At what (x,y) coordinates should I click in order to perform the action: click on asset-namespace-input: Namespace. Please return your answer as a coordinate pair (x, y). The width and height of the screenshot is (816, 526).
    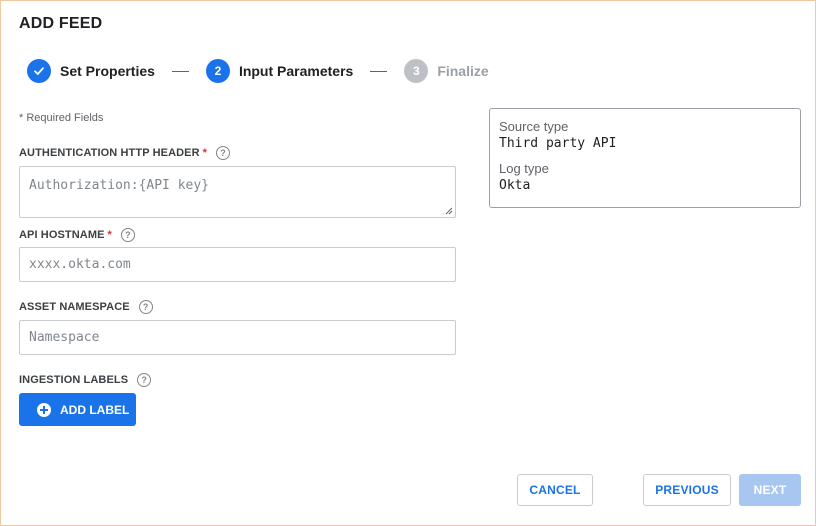
    Looking at the image, I should click on (237, 337).